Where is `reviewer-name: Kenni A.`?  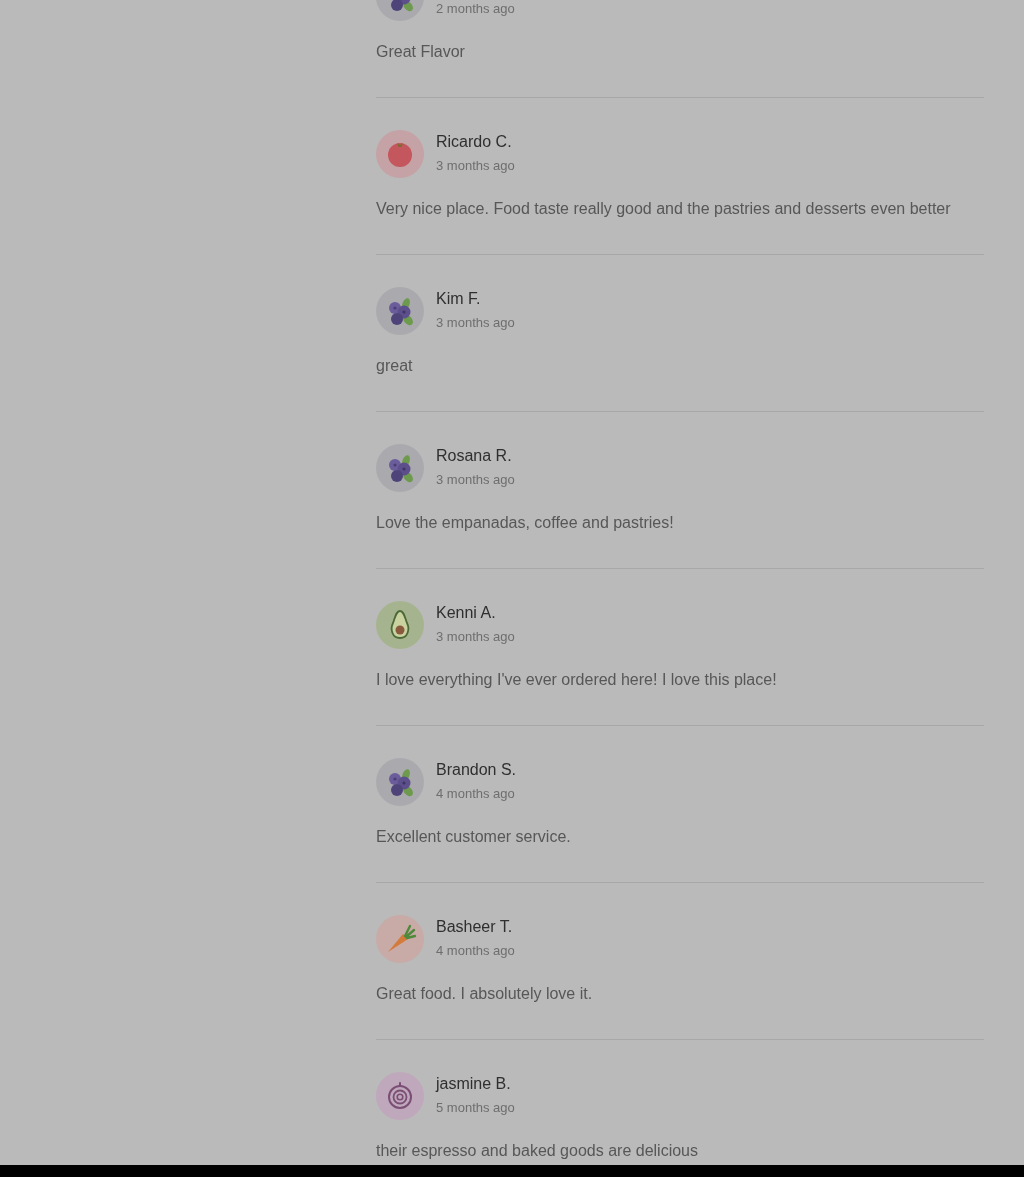 reviewer-name: Kenni A. is located at coordinates (466, 613).